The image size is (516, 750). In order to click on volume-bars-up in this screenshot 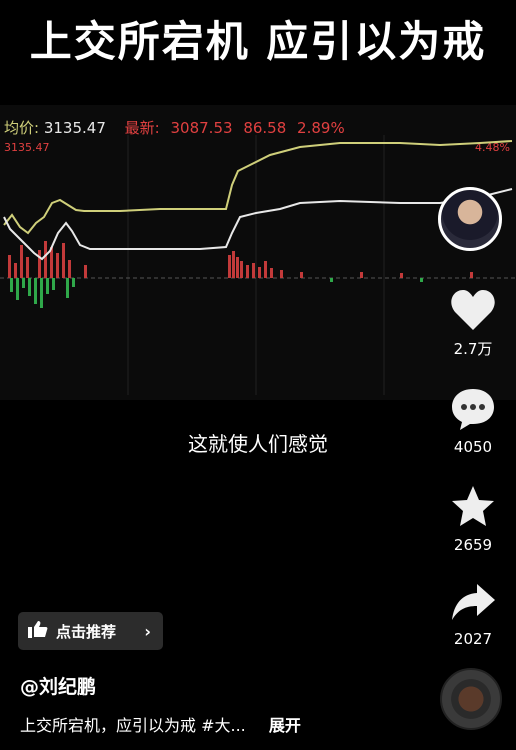, I will do `click(240, 259)`.